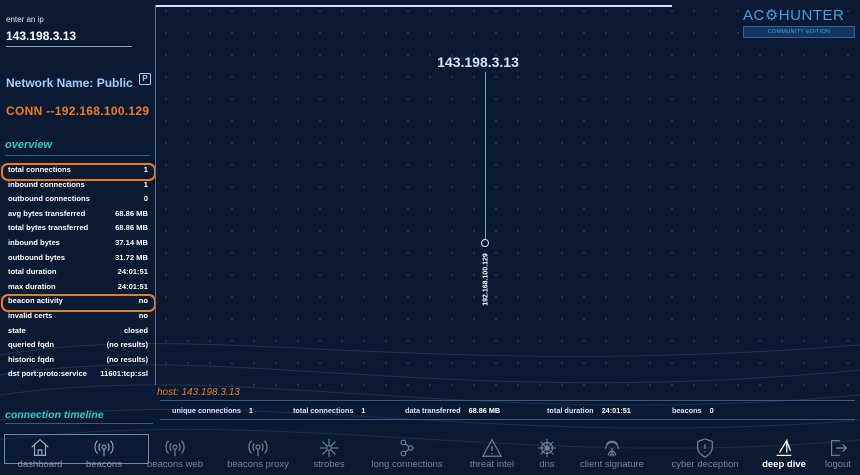 Image resolution: width=860 pixels, height=475 pixels. I want to click on nav-beacons-proxy: beacons proxy, so click(258, 454).